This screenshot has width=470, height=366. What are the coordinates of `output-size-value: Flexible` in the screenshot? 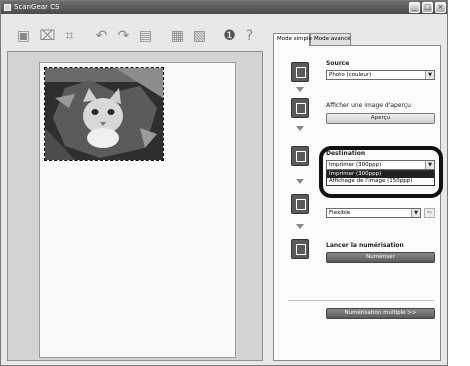 It's located at (340, 213).